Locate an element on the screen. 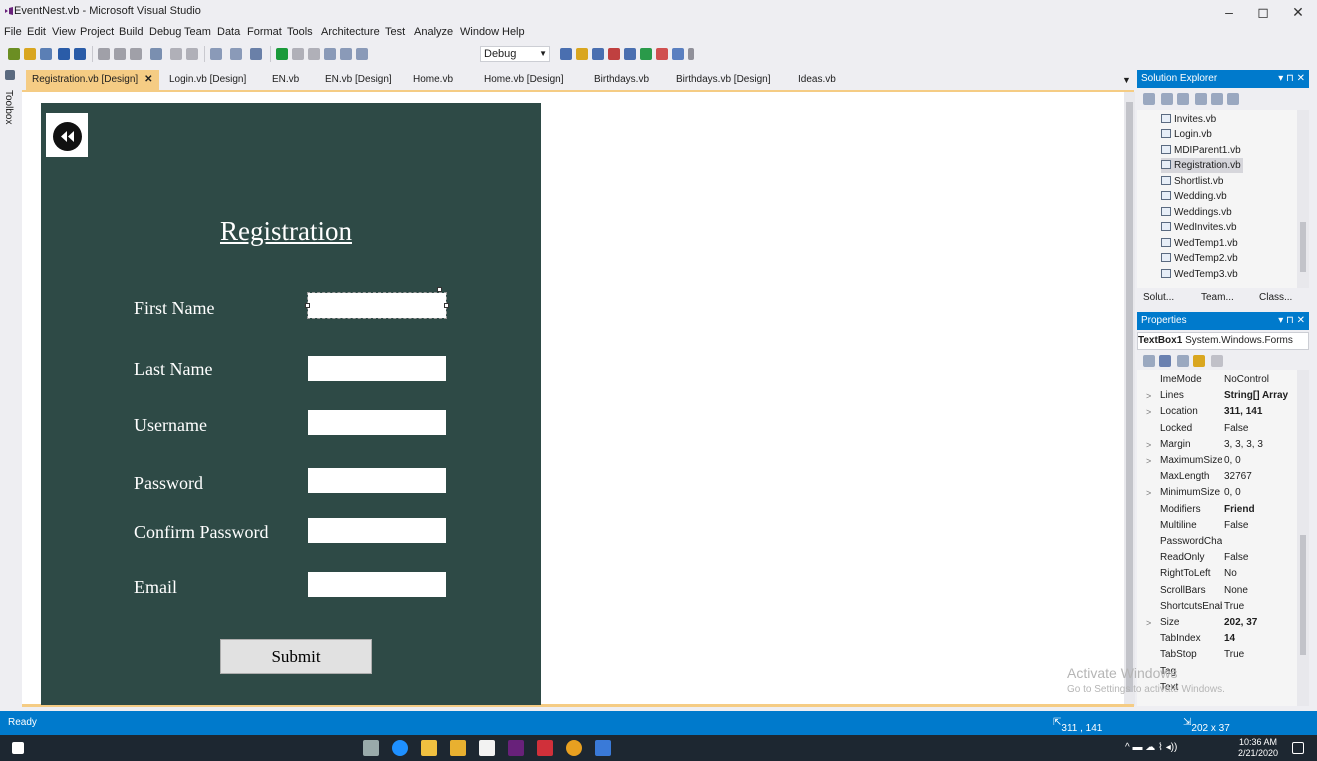  tree-item: Wedding.vb is located at coordinates (1194, 196).